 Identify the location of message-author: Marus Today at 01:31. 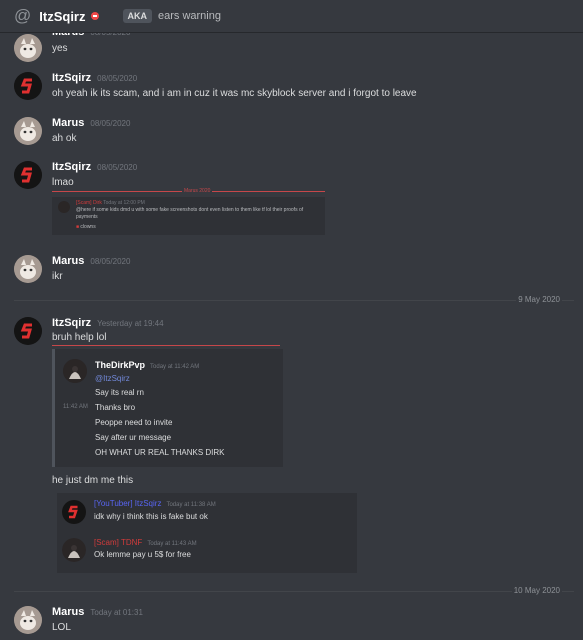
(97, 612).